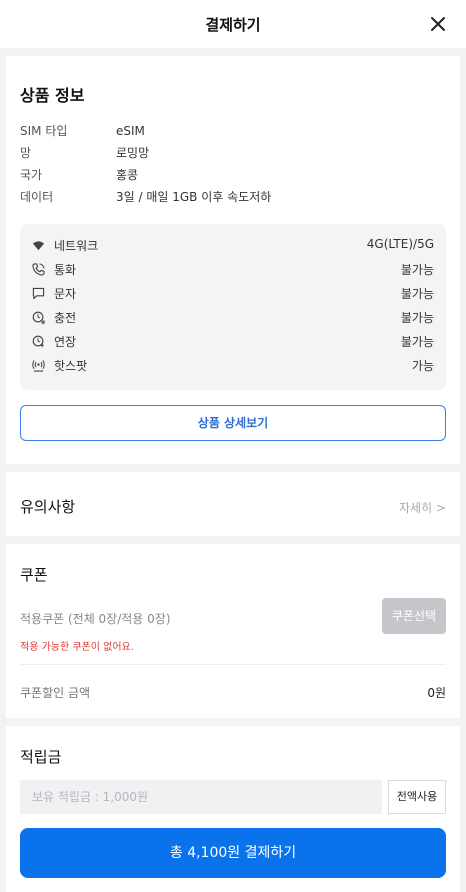 The height and width of the screenshot is (892, 466). What do you see at coordinates (76, 246) in the screenshot?
I see `spec-label: 네트워크` at bounding box center [76, 246].